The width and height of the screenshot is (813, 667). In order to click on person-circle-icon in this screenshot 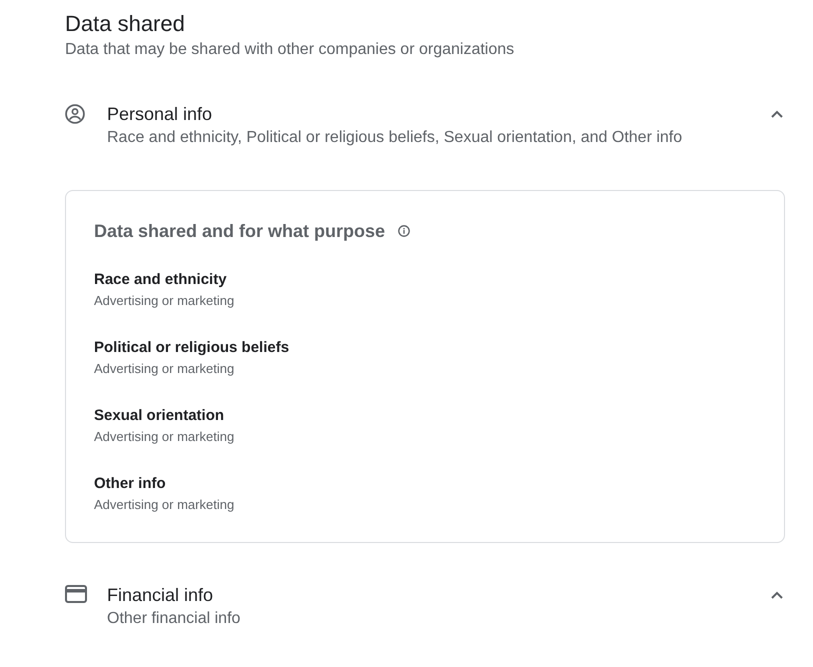, I will do `click(75, 114)`.